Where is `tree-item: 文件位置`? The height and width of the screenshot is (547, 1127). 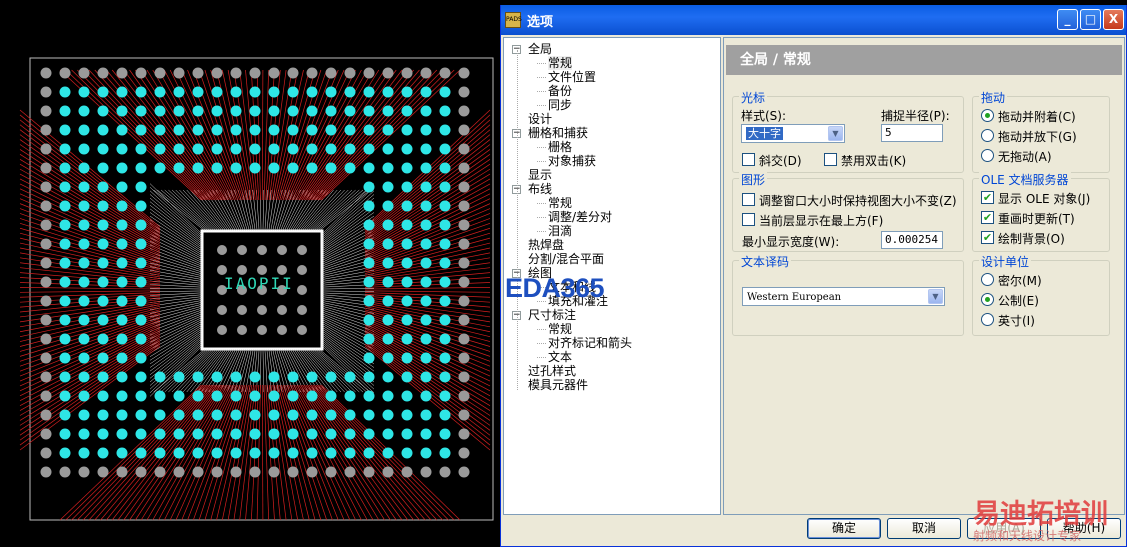 tree-item: 文件位置 is located at coordinates (572, 77).